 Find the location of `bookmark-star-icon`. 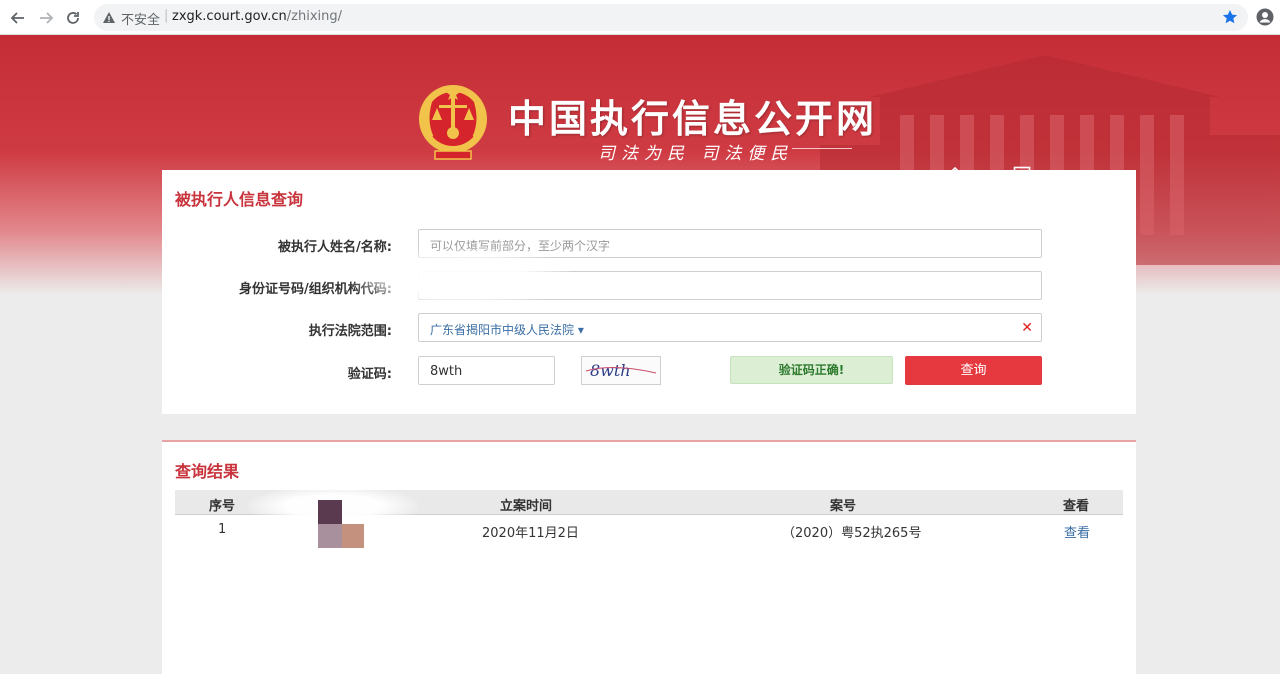

bookmark-star-icon is located at coordinates (1230, 19).